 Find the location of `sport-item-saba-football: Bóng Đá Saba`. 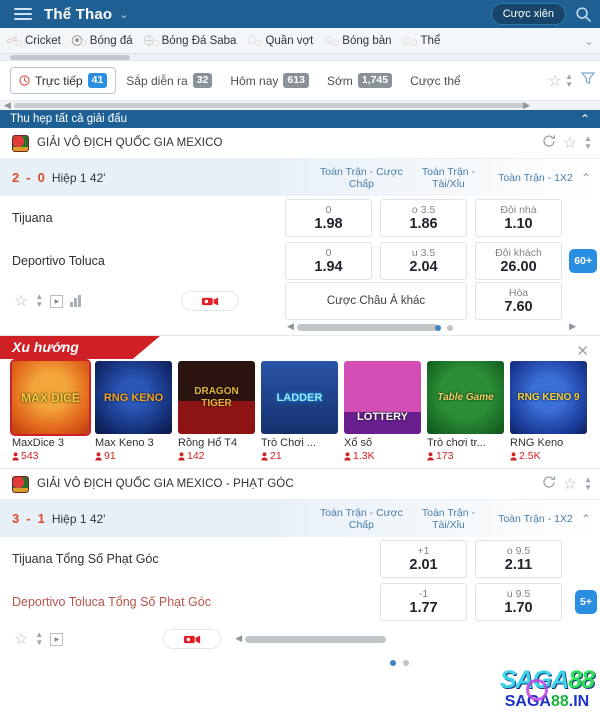

sport-item-saba-football: Bóng Đá Saba is located at coordinates (190, 40).